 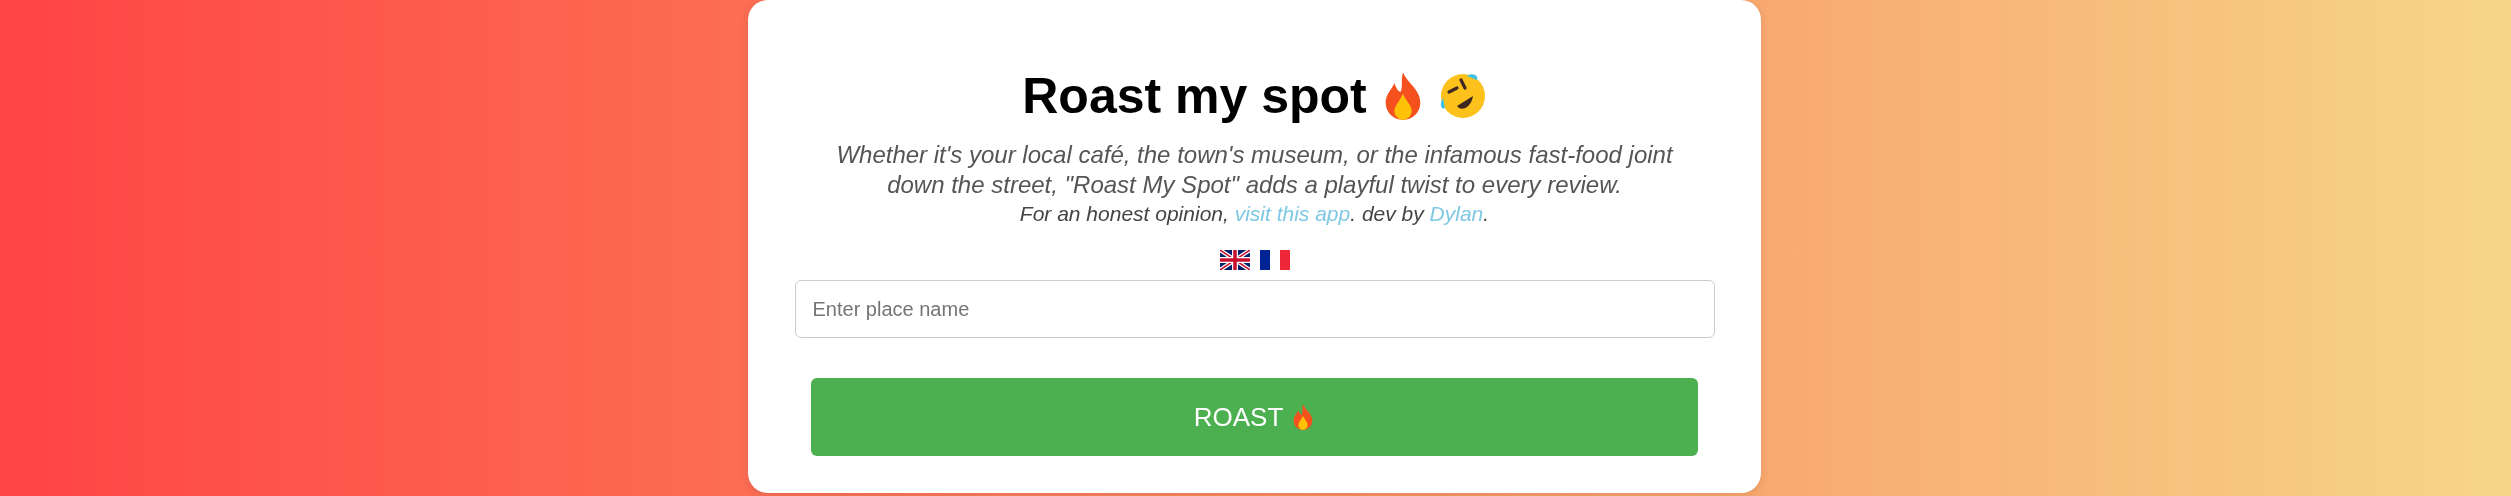 What do you see at coordinates (1292, 213) in the screenshot?
I see `visit-app-link: visit this app` at bounding box center [1292, 213].